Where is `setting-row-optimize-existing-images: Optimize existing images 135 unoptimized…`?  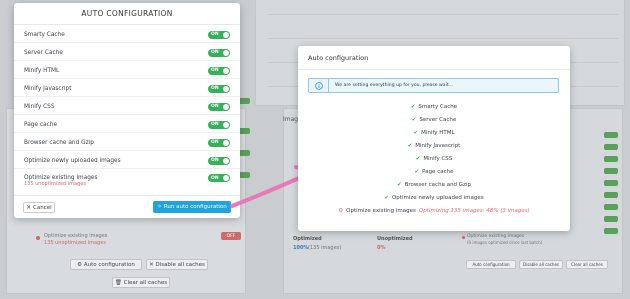
setting-row-optimize-existing-images: Optimize existing images 135 unoptimized… is located at coordinates (127, 181).